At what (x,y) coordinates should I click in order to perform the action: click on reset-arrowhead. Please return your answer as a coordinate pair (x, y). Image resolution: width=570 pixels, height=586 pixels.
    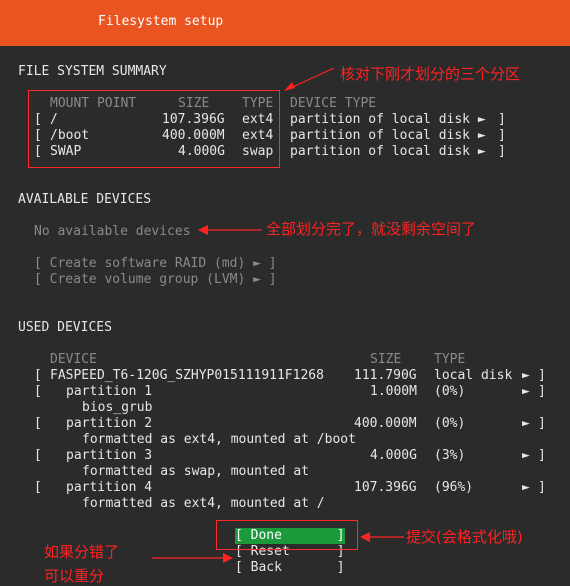
    Looking at the image, I should click on (228, 558).